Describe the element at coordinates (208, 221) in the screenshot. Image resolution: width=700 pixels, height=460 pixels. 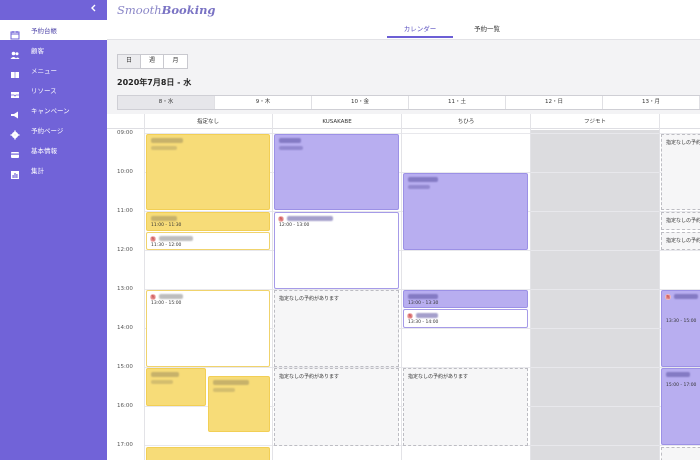
I see `booking-block: 11:00 - 11:30` at that location.